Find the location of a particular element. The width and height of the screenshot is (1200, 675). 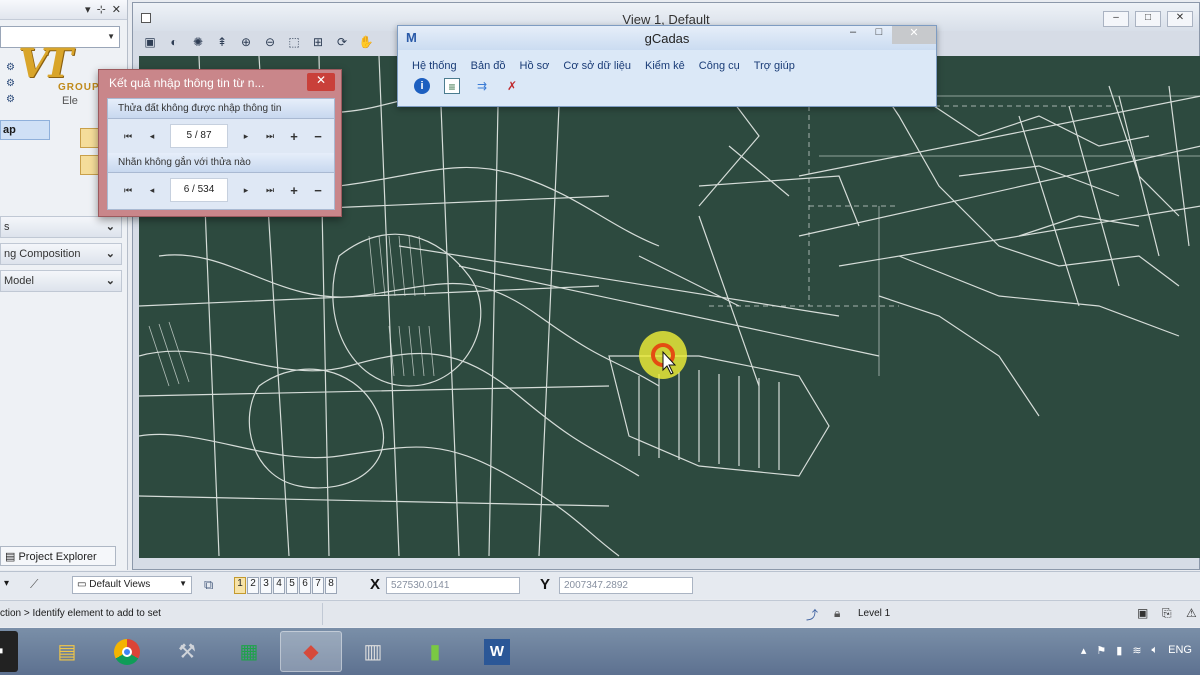

menu-cong-cu: Công cụ is located at coordinates (719, 66).